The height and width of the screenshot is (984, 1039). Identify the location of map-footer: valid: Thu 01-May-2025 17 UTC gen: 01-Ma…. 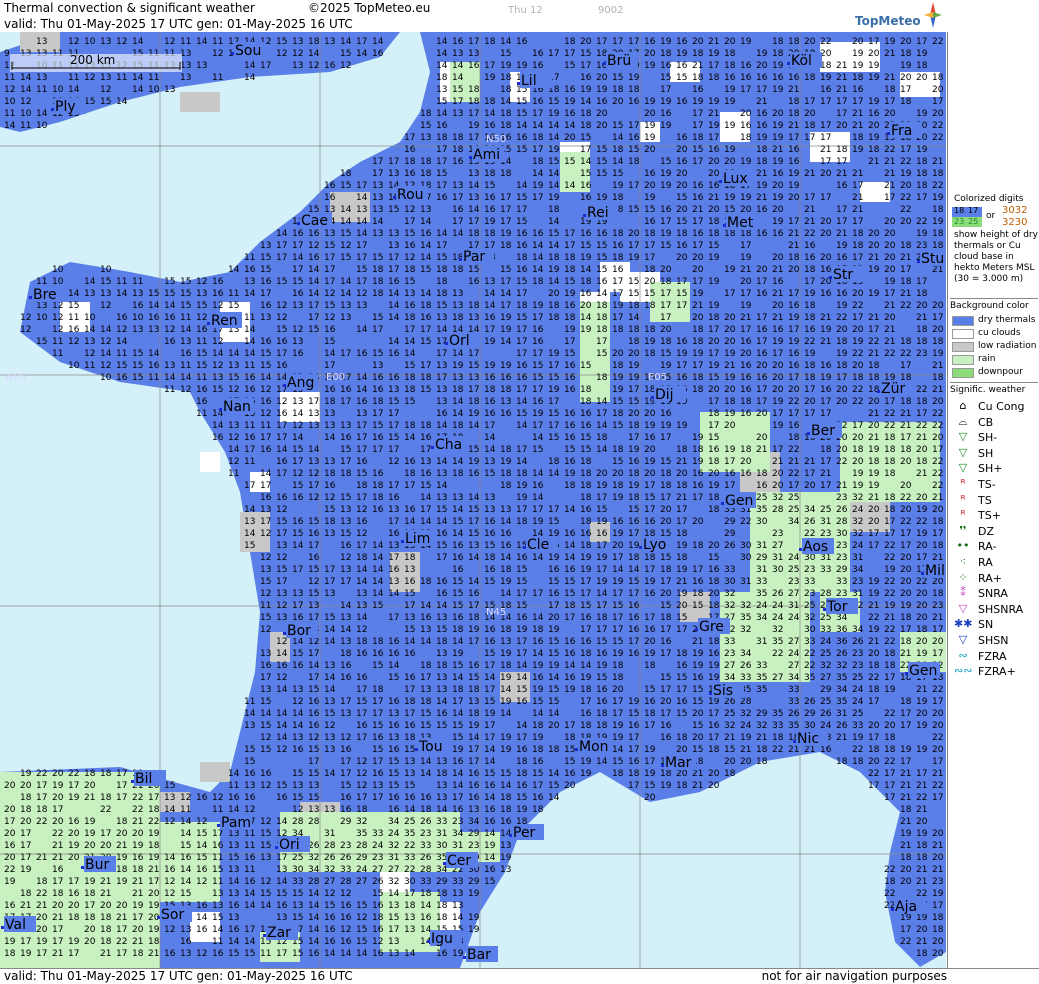
(519, 976).